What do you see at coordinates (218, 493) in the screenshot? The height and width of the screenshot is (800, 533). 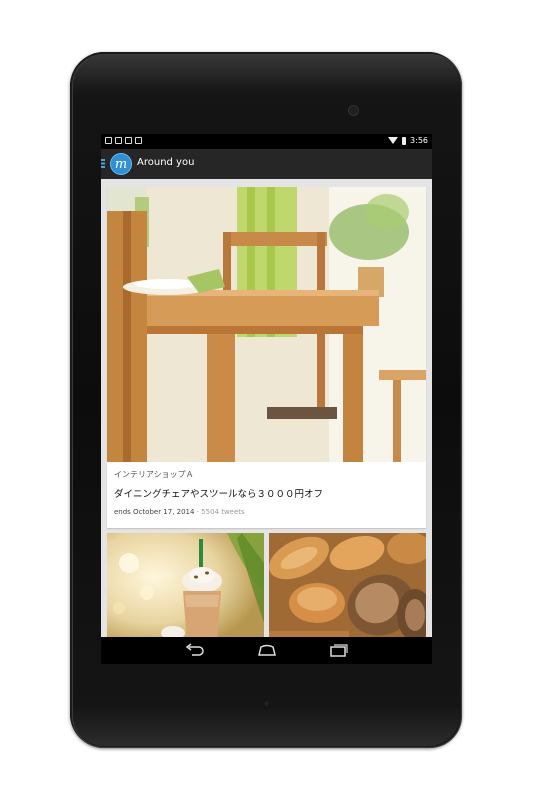 I see `offer-title: ダイニングチェアやスツールなら３０００円オフ` at bounding box center [218, 493].